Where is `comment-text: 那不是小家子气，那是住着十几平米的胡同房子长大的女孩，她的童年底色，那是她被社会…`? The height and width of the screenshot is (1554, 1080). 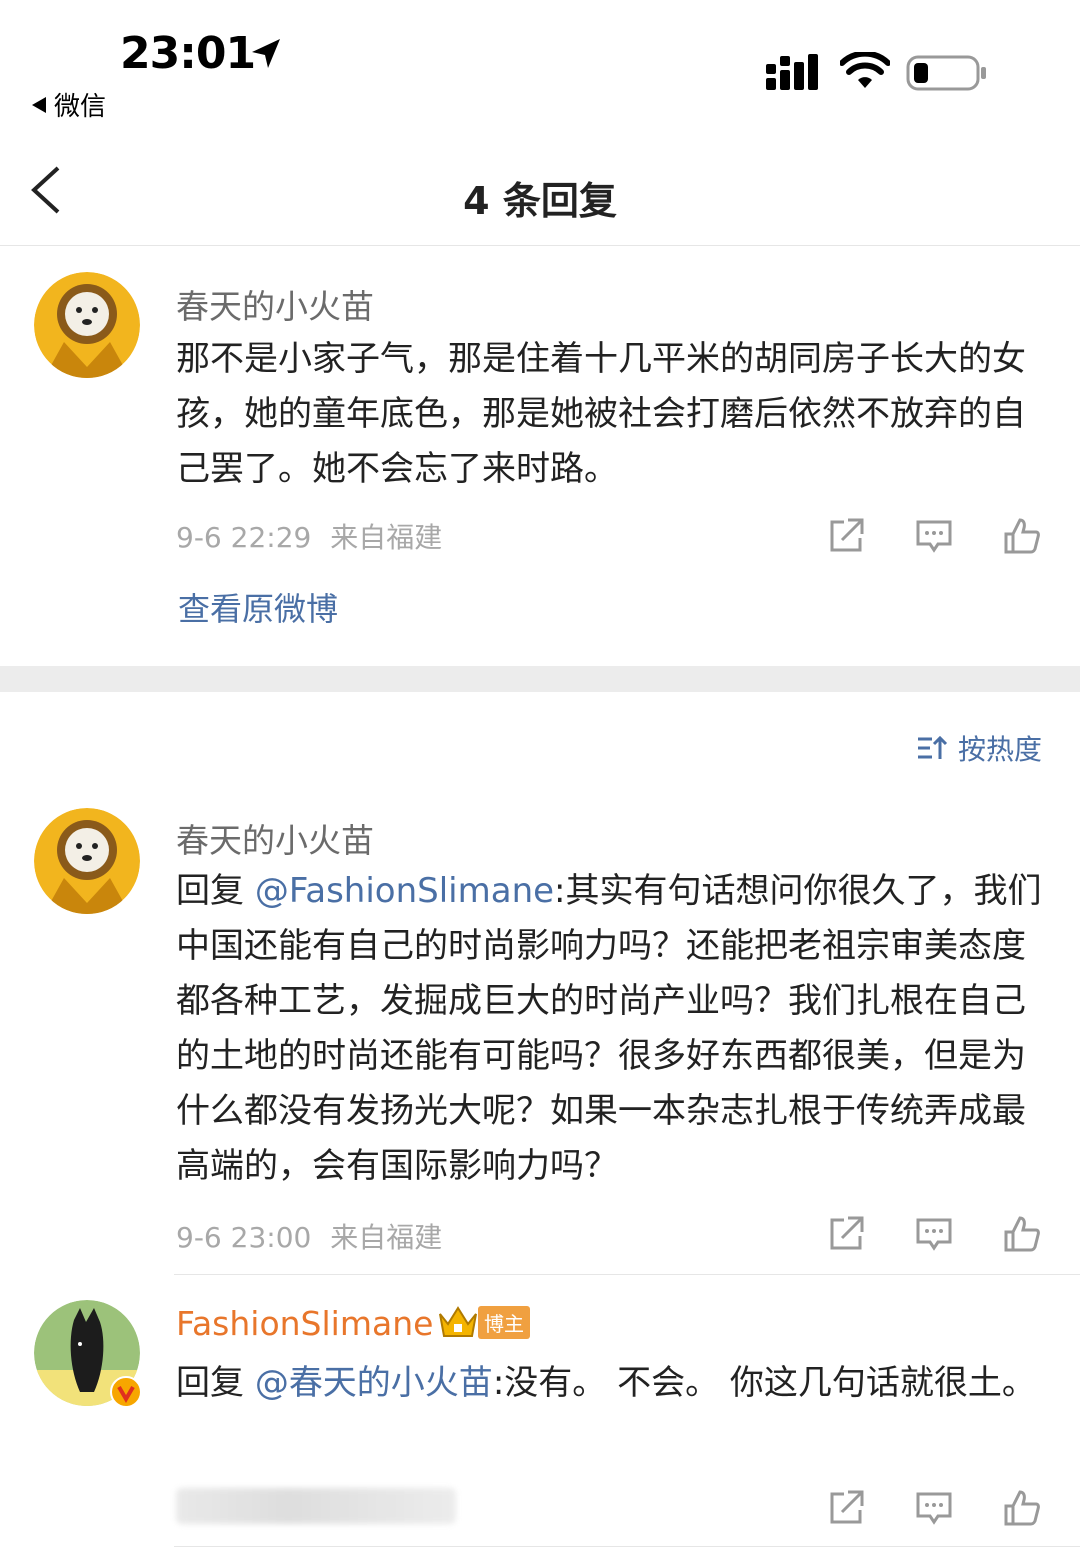
comment-text: 那不是小家子气，那是住着十几平米的胡同房子长大的女孩，她的童年底色，那是她被社会… is located at coordinates (601, 414).